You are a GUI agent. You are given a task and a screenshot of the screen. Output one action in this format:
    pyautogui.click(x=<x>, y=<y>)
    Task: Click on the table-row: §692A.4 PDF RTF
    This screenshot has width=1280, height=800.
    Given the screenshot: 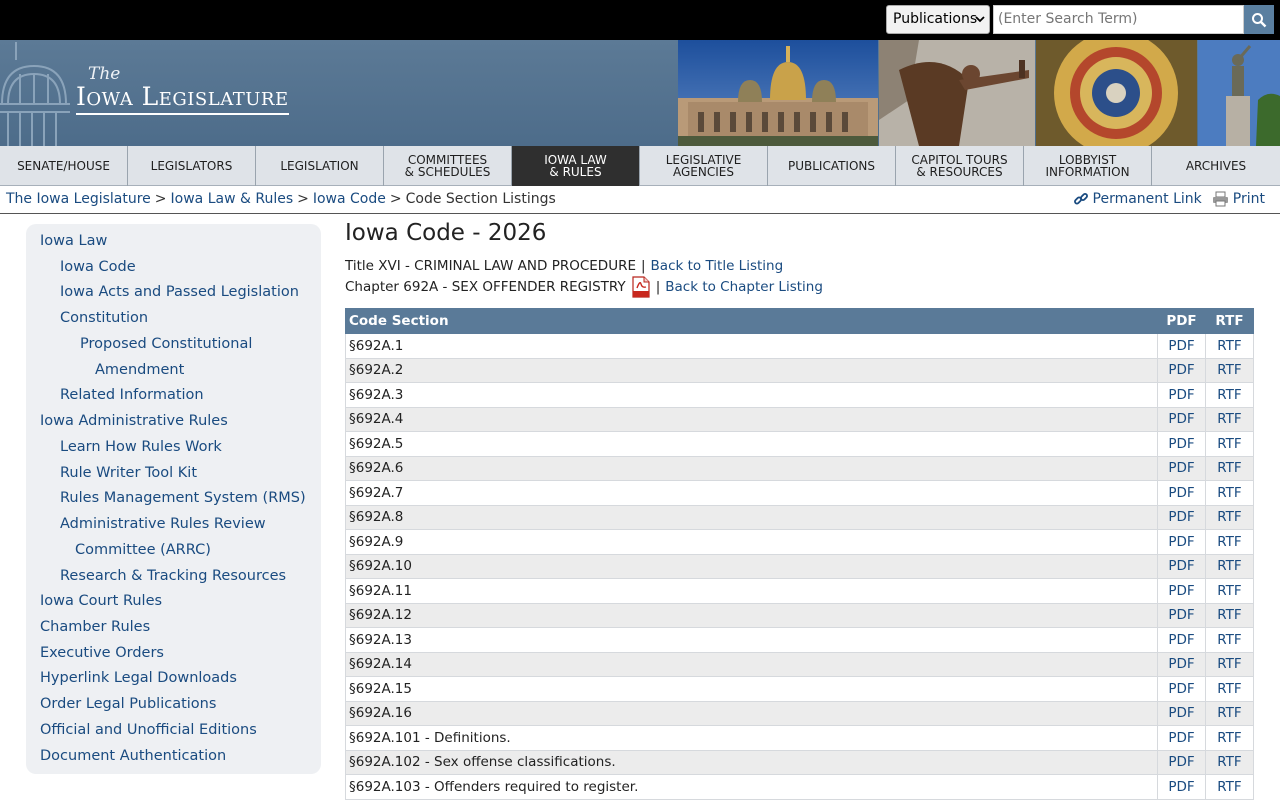 What is the action you would take?
    pyautogui.click(x=799, y=419)
    